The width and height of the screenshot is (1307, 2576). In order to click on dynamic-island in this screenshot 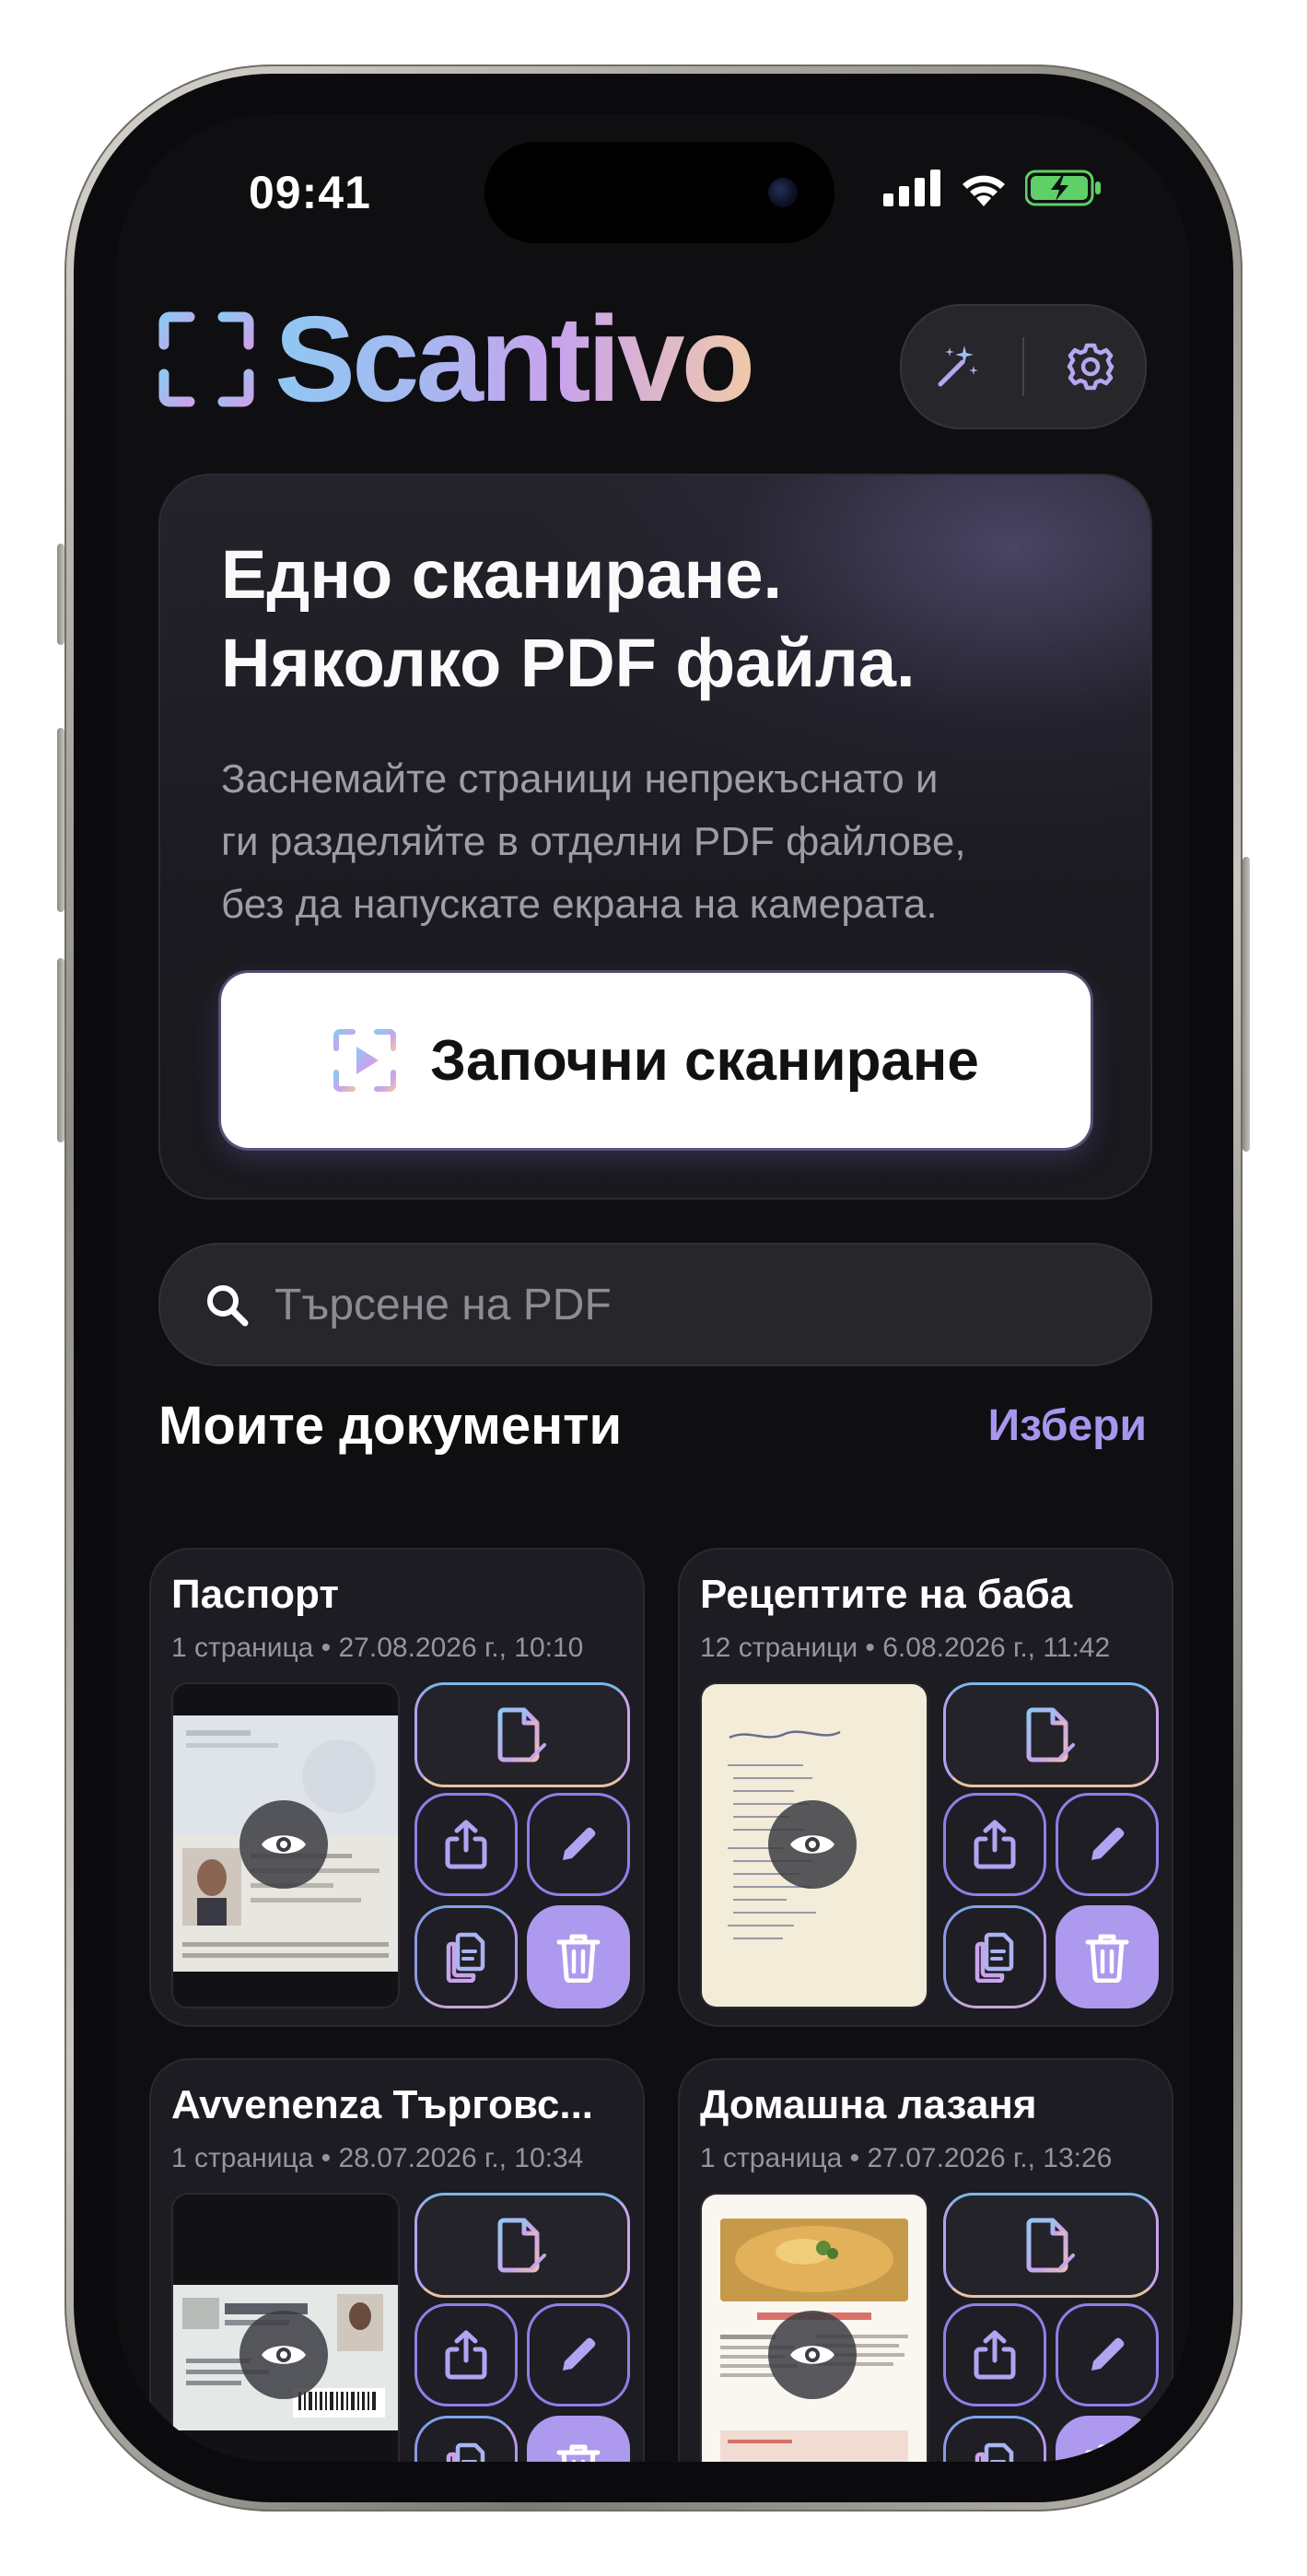, I will do `click(659, 192)`.